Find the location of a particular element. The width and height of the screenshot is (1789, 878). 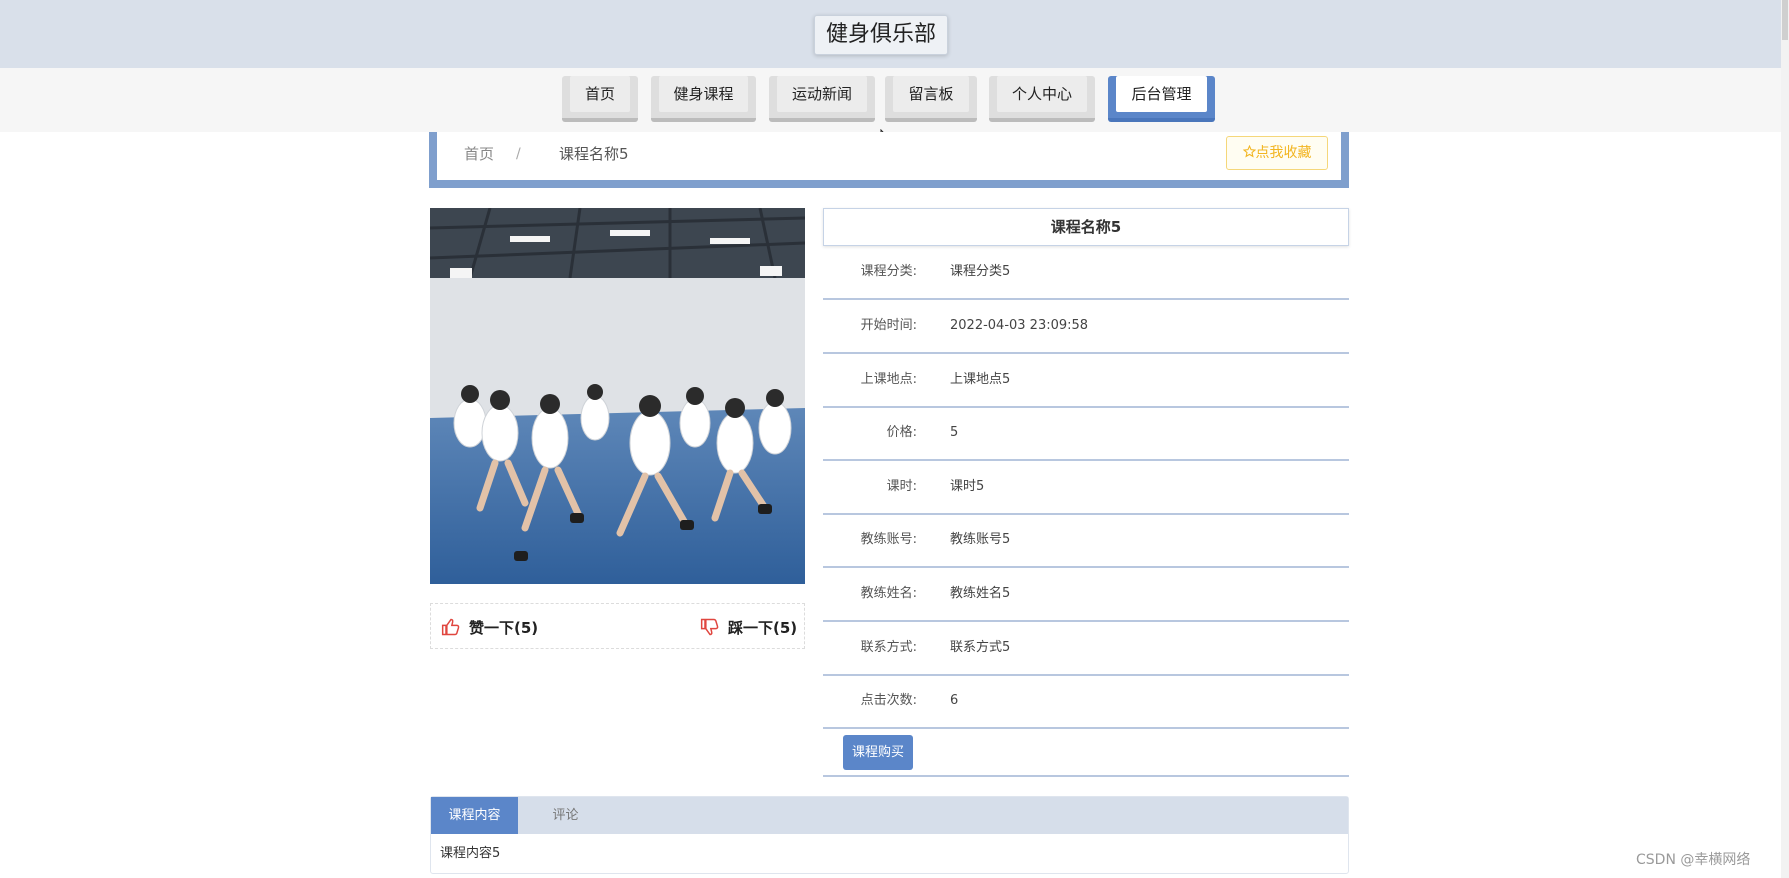

info-key: 教练姓名: is located at coordinates (888, 593).